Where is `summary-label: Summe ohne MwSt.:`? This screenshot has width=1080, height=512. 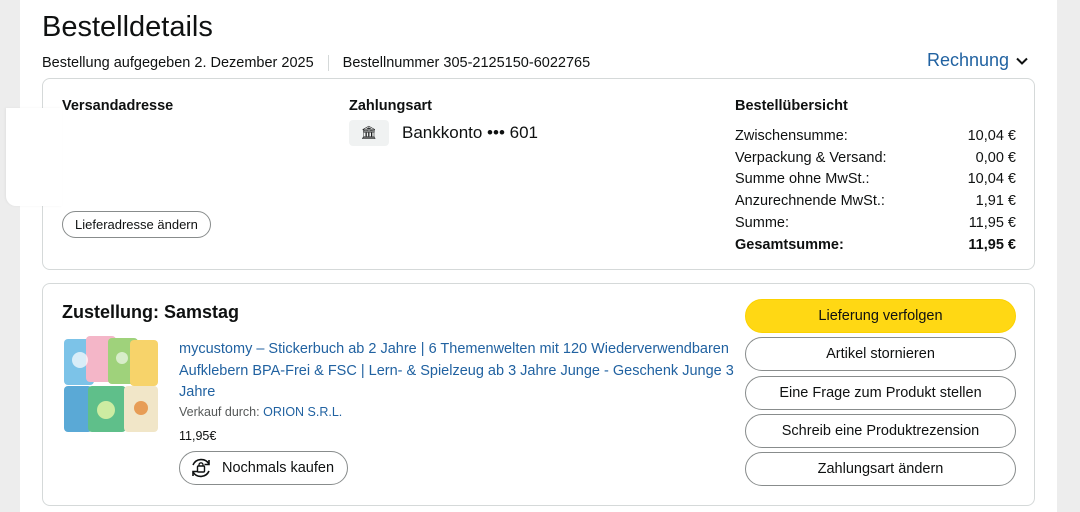
summary-label: Summe ohne MwSt.: is located at coordinates (802, 179).